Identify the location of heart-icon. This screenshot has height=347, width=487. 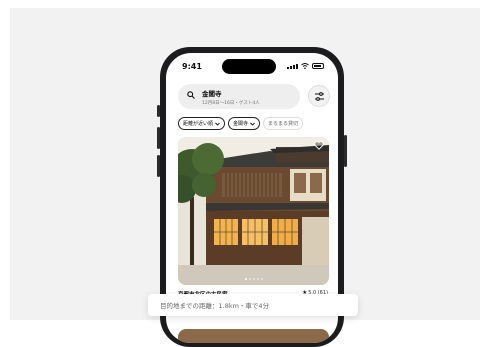
(319, 145).